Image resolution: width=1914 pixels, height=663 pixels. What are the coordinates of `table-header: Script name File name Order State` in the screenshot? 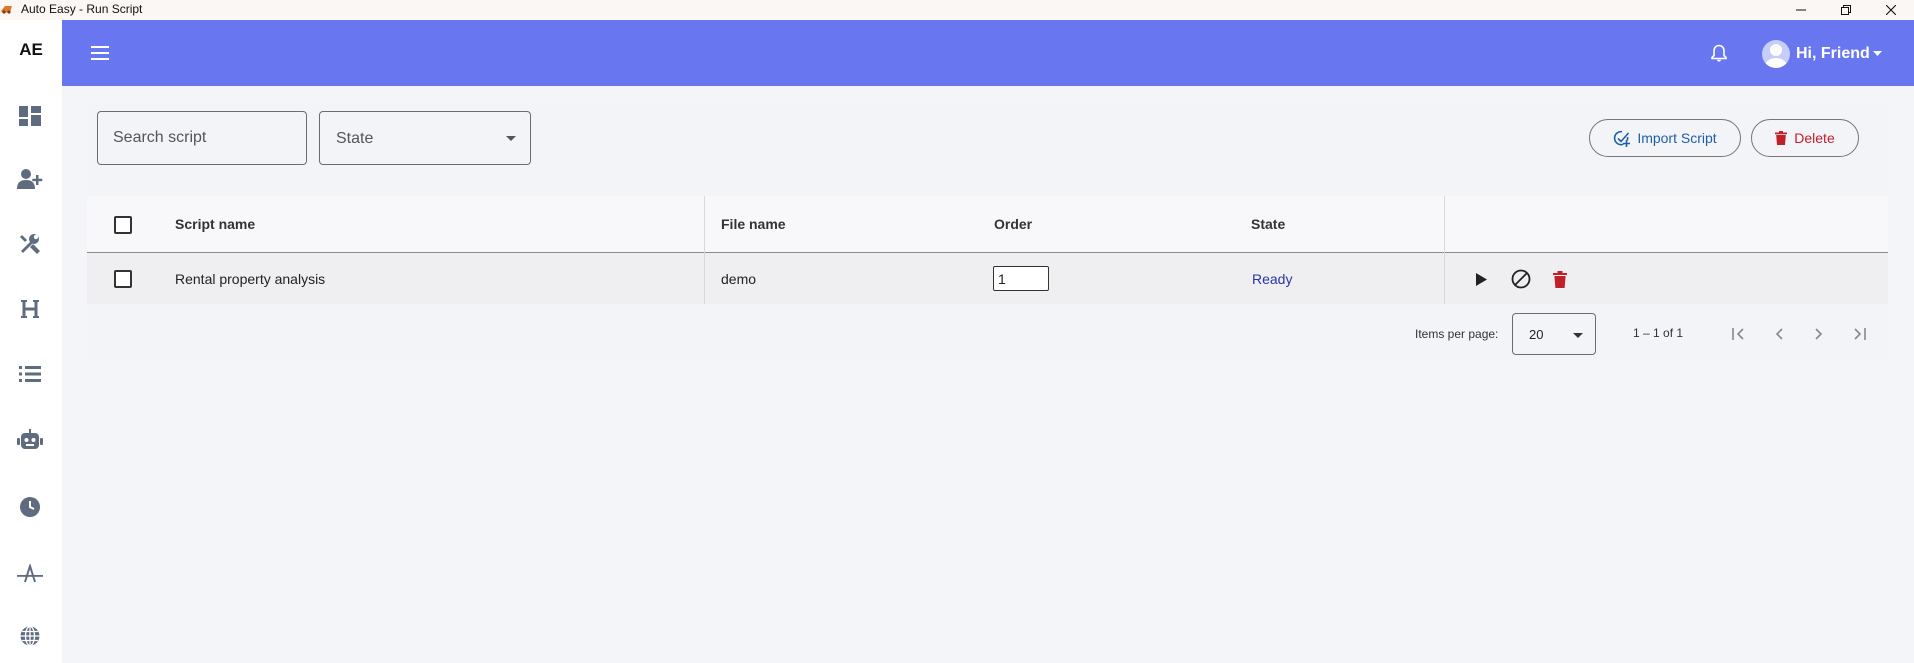 It's located at (987, 224).